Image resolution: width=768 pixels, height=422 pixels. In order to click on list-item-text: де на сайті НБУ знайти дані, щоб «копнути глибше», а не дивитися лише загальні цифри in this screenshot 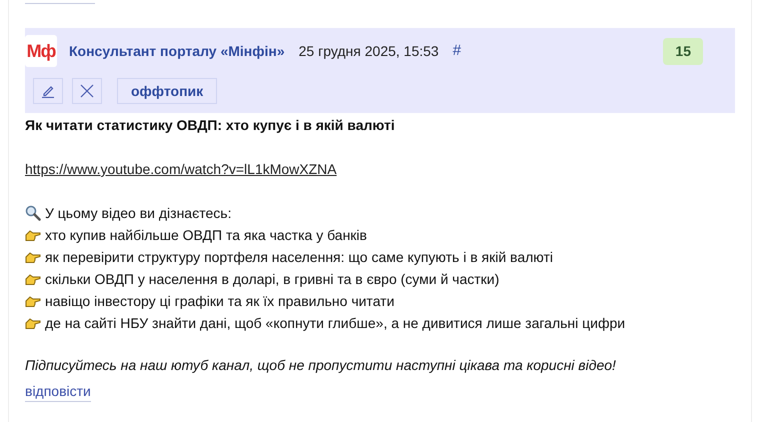, I will do `click(335, 323)`.